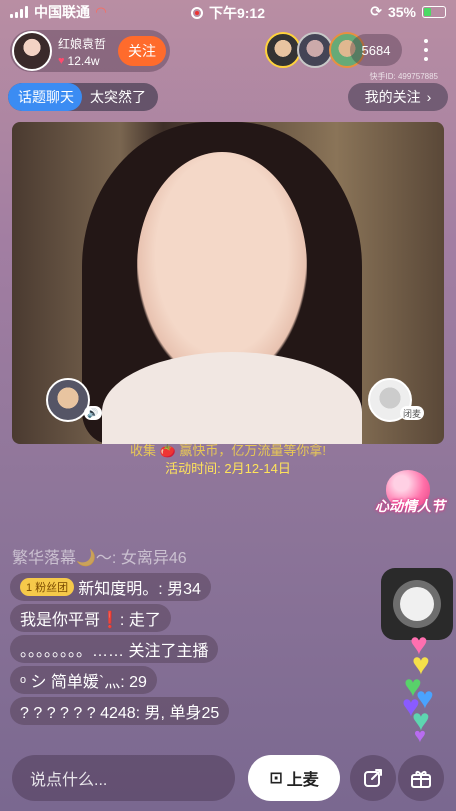 The width and height of the screenshot is (456, 811). I want to click on valentine-event-badge: 心动情人节, so click(410, 496).